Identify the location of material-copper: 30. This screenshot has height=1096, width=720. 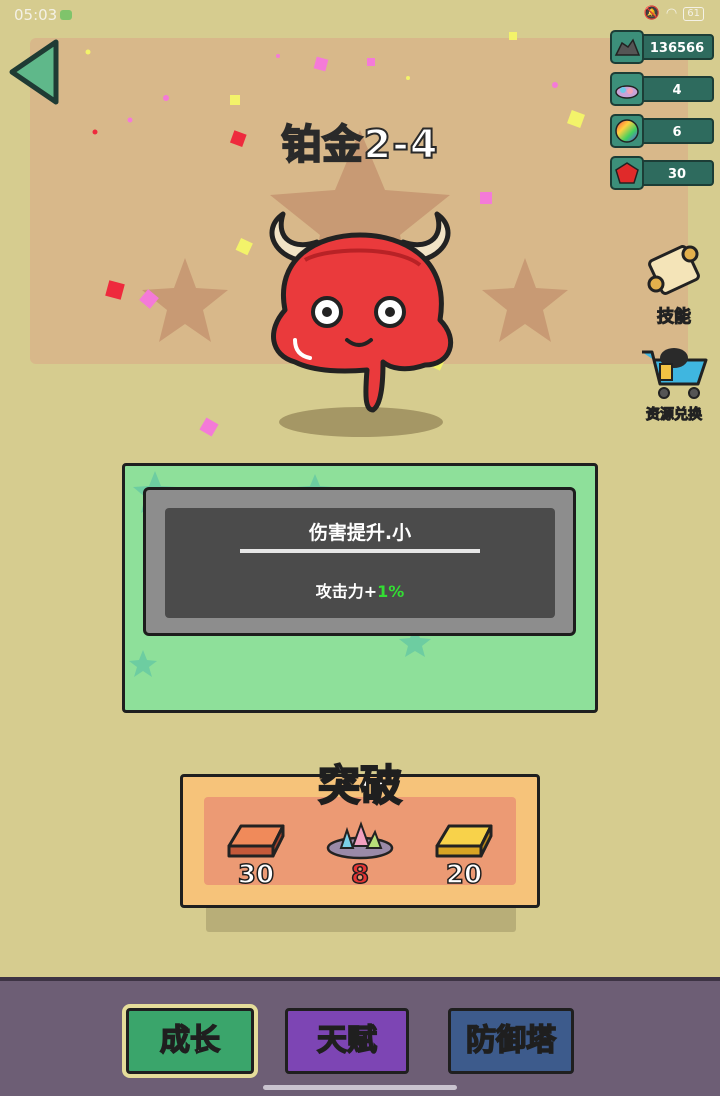
(256, 851).